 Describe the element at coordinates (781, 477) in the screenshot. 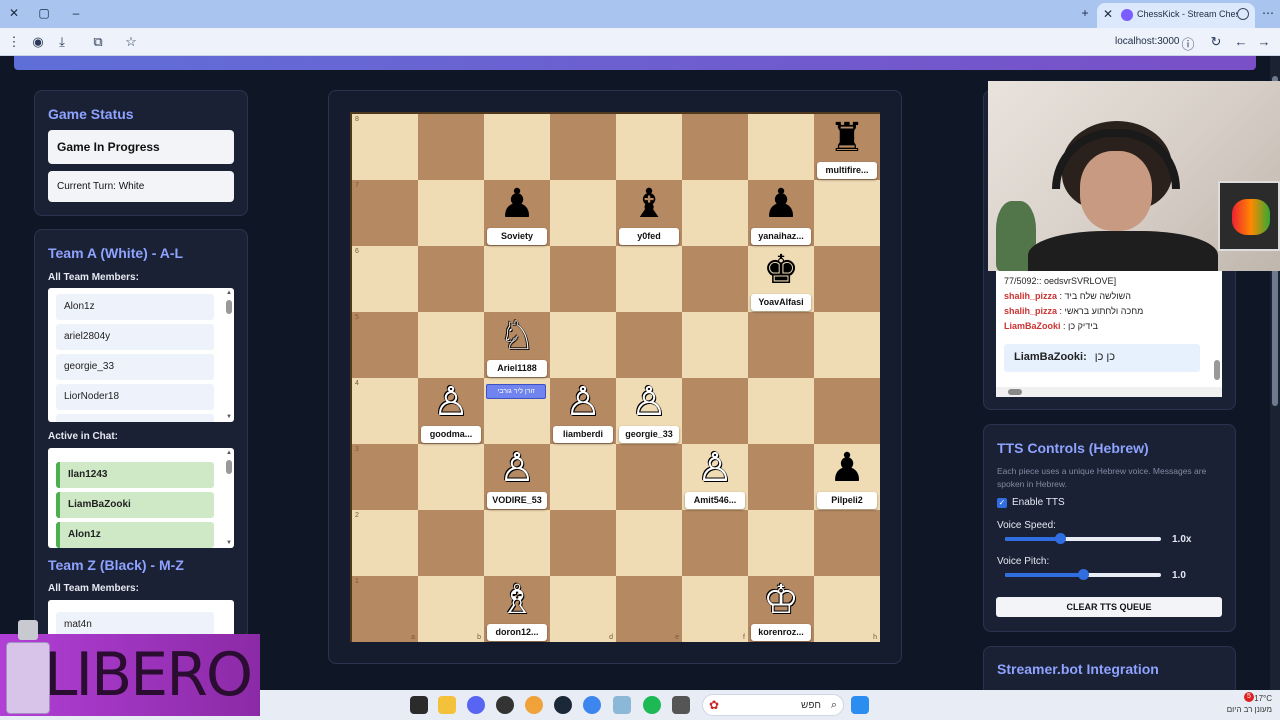

I see `board-square-g3` at that location.